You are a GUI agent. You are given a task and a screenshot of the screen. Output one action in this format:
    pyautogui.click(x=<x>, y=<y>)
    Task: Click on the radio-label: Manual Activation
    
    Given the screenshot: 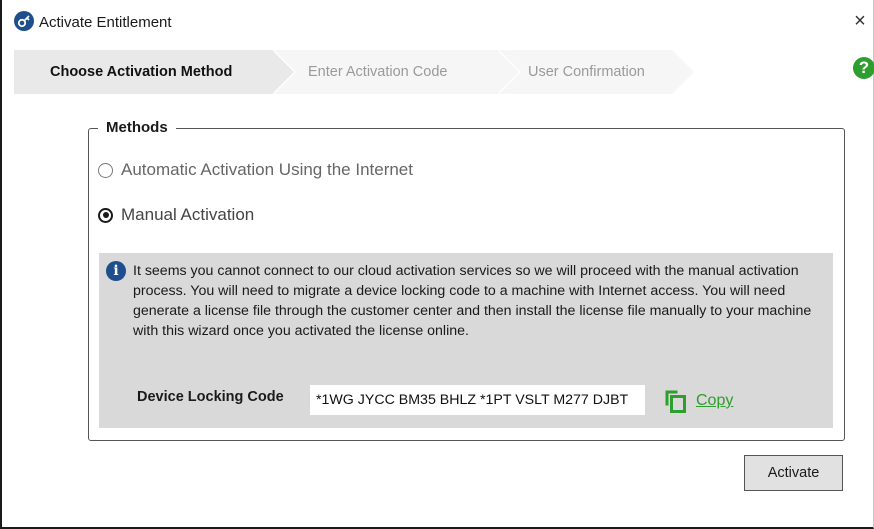 What is the action you would take?
    pyautogui.click(x=188, y=214)
    